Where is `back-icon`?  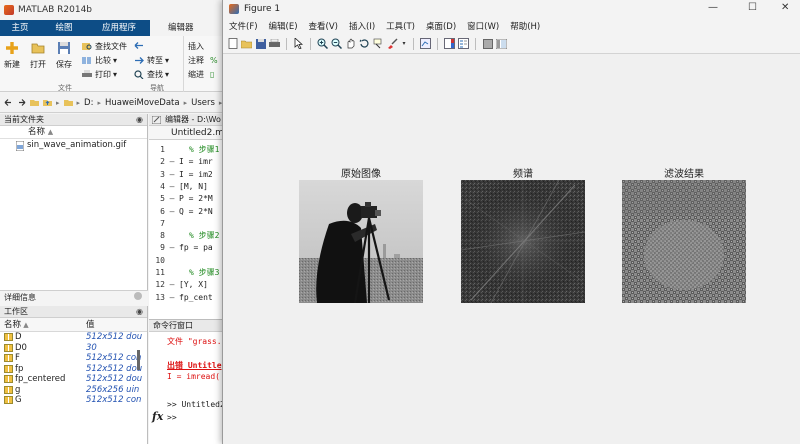 back-icon is located at coordinates (8, 102).